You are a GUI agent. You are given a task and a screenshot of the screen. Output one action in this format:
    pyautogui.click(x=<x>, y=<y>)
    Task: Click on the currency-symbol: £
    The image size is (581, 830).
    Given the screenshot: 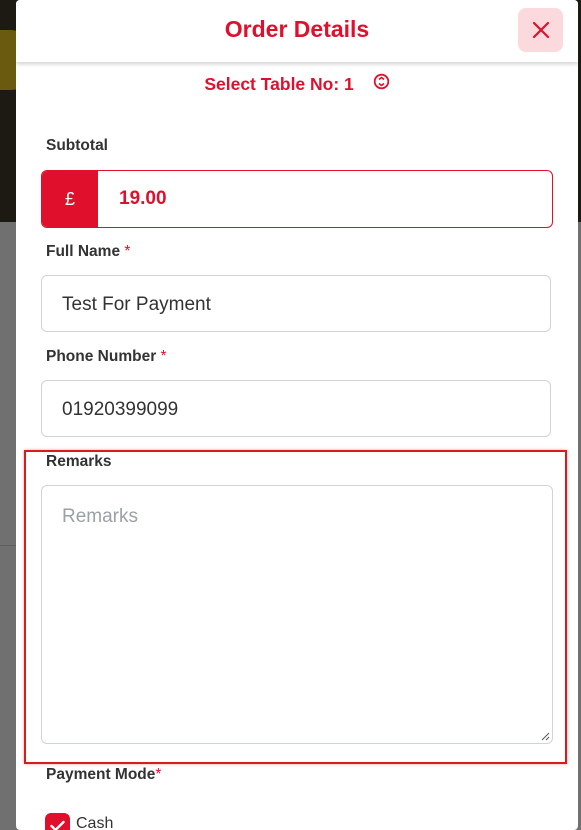 What is the action you would take?
    pyautogui.click(x=70, y=199)
    